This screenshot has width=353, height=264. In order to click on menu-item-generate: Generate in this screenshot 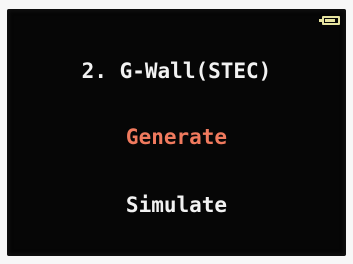, I will do `click(176, 137)`.